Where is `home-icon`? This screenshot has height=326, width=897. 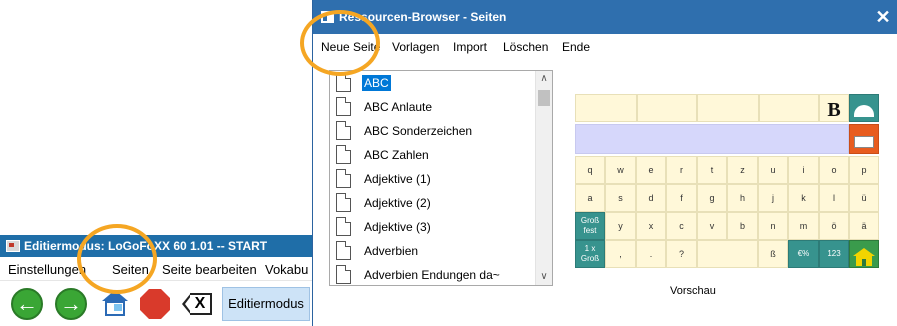 home-icon is located at coordinates (864, 257).